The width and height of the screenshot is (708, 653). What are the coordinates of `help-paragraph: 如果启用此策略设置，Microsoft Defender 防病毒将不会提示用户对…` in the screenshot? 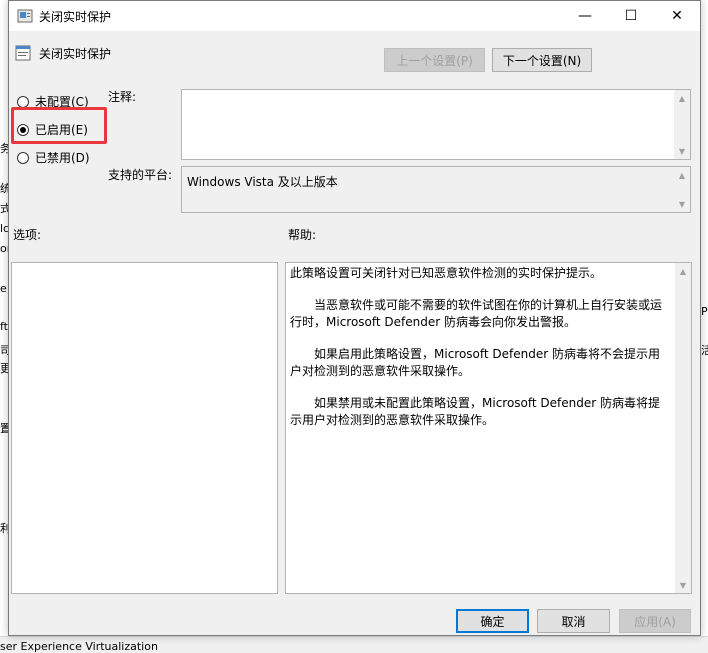 It's located at (475, 362).